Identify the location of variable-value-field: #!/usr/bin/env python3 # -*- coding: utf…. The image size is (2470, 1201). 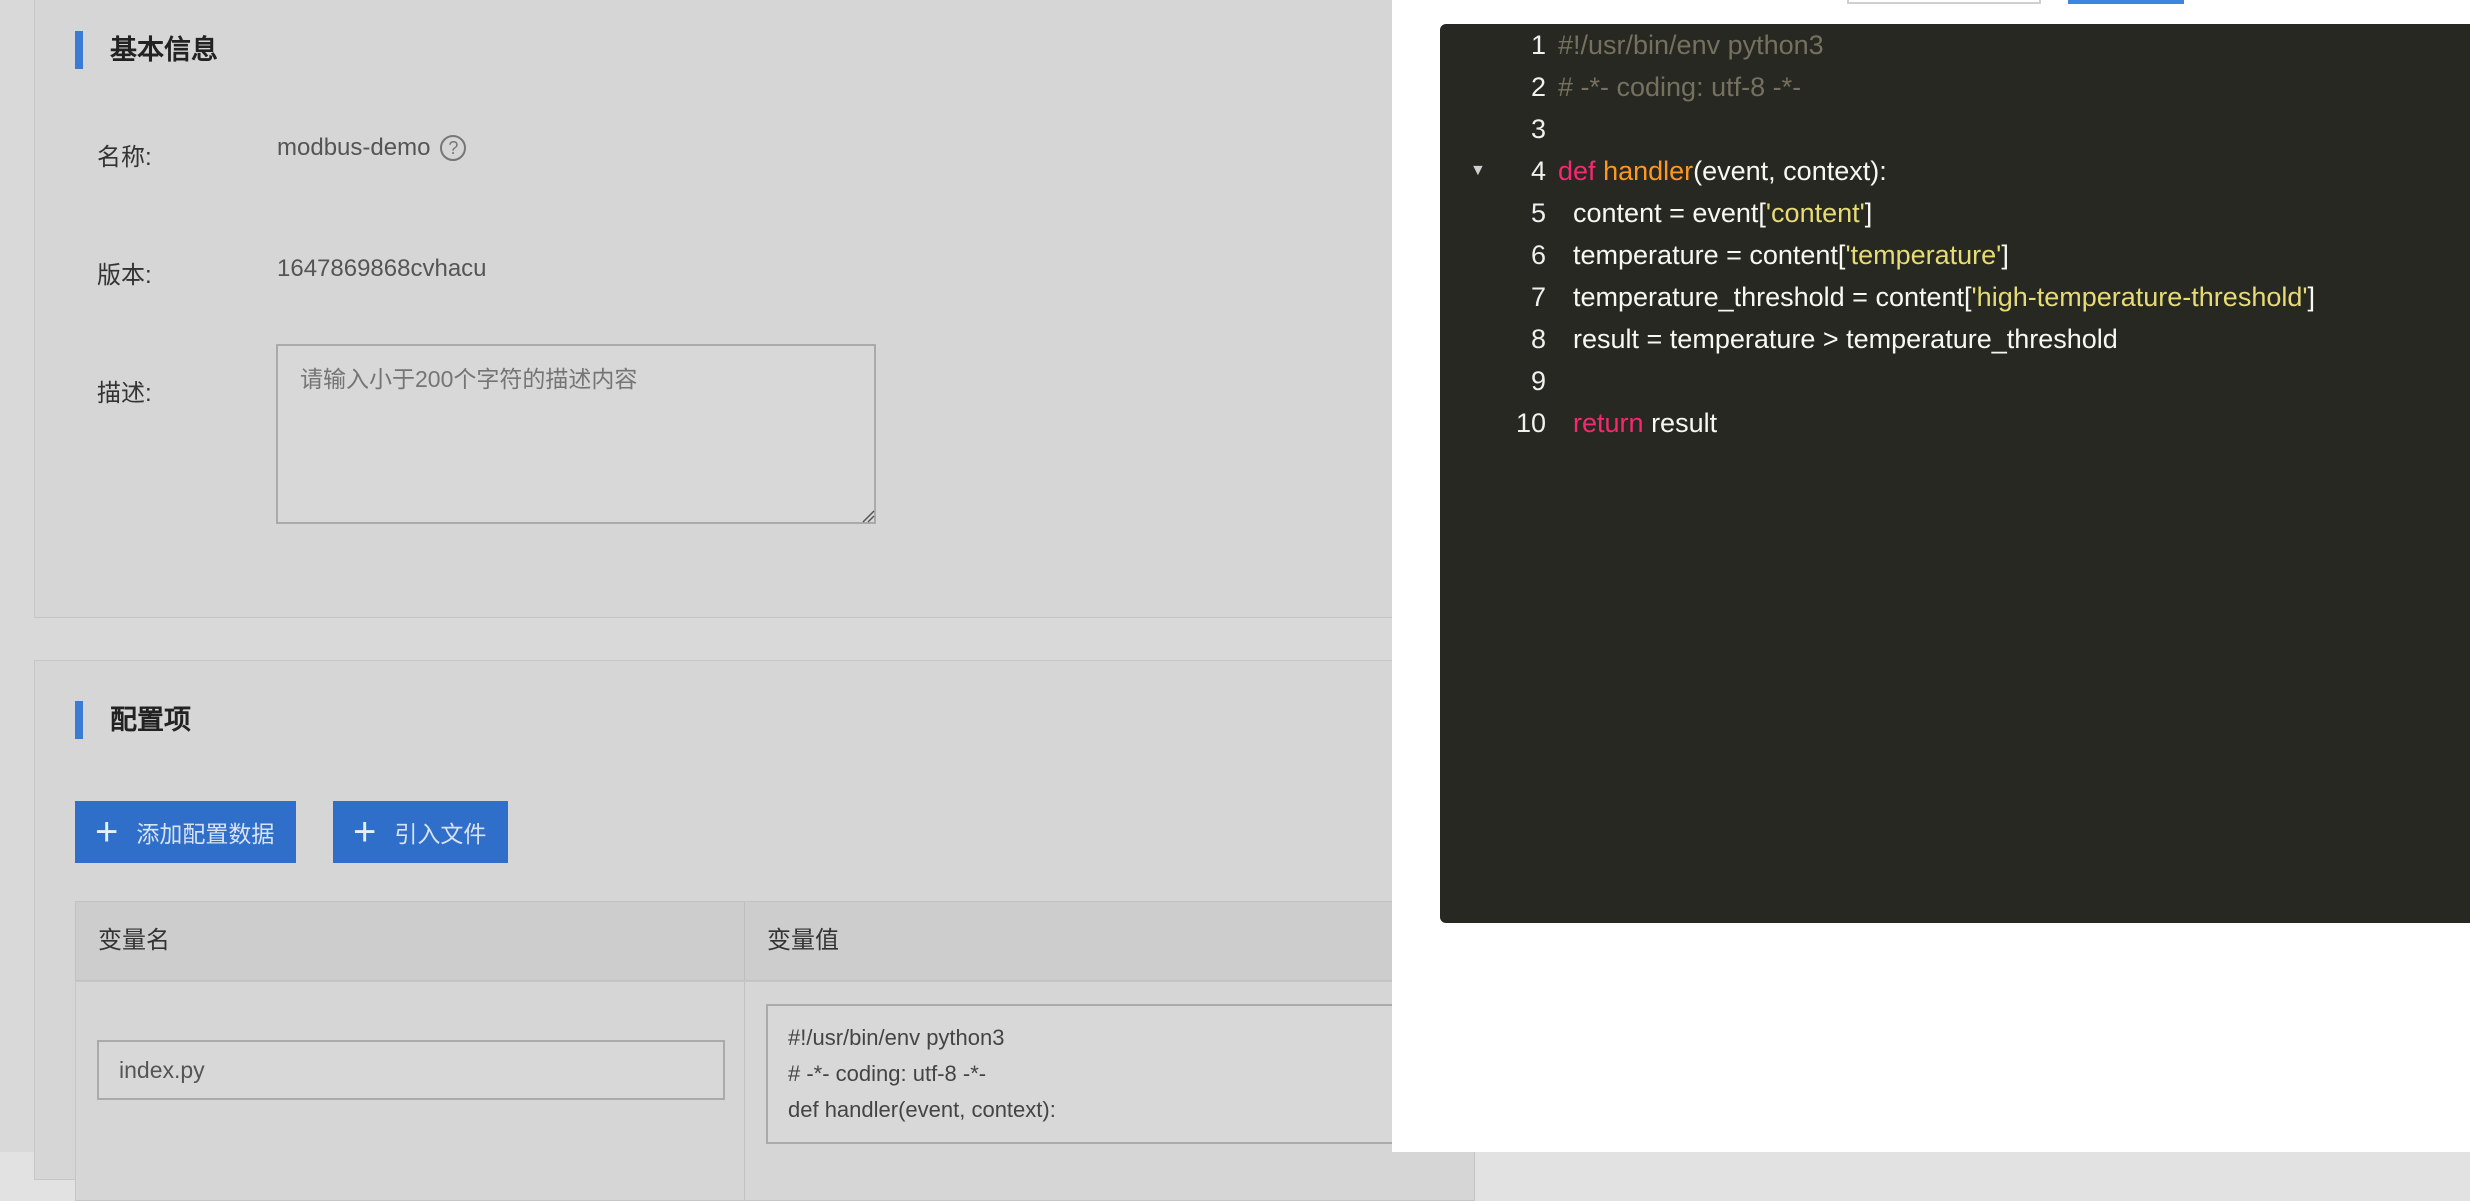
(1126, 1074).